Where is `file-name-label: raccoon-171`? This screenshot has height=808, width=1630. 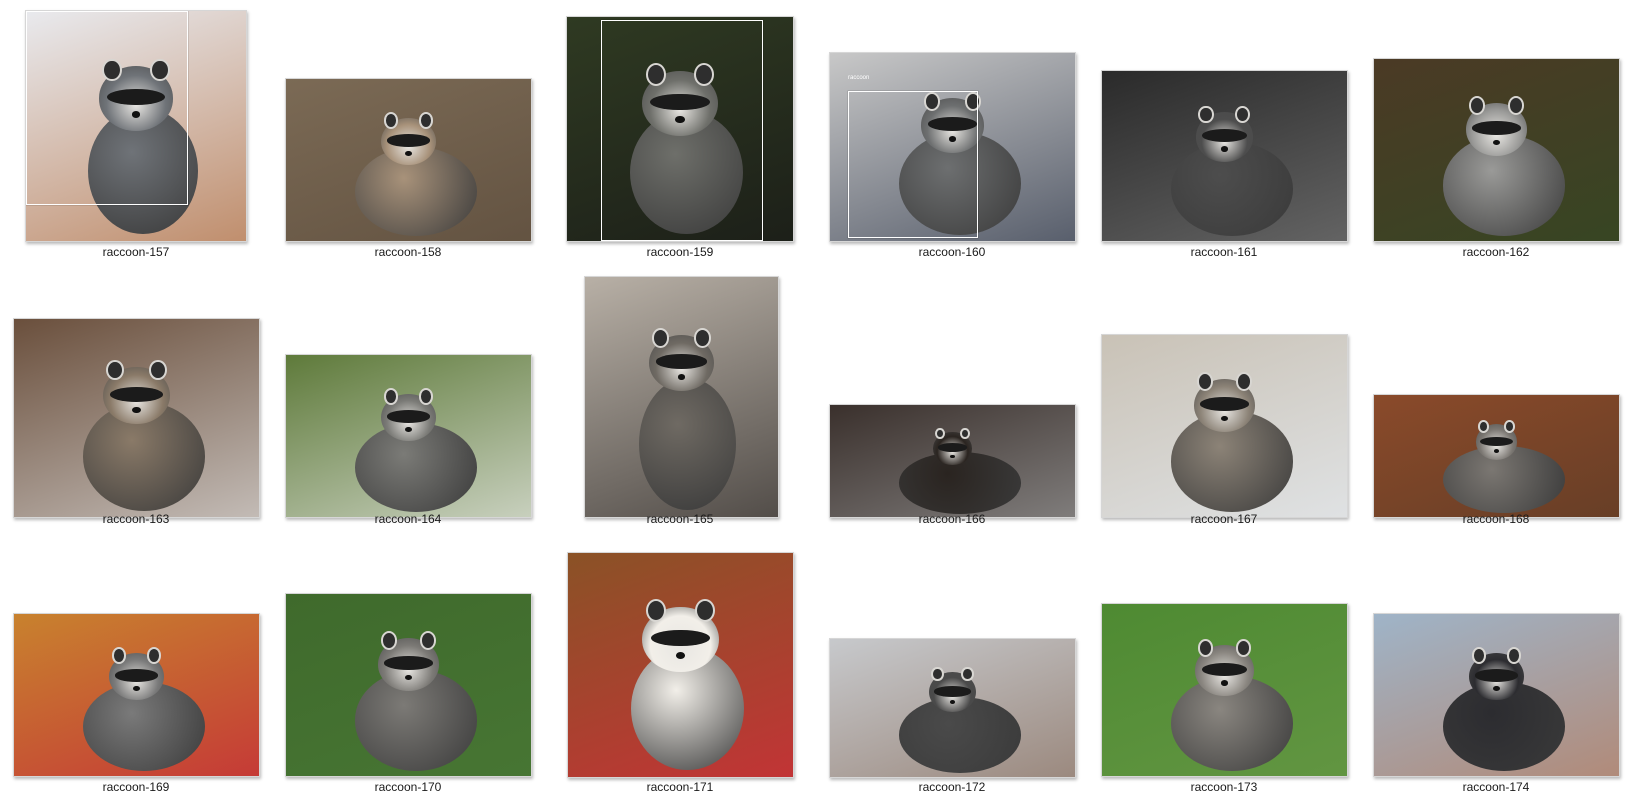 file-name-label: raccoon-171 is located at coordinates (680, 787).